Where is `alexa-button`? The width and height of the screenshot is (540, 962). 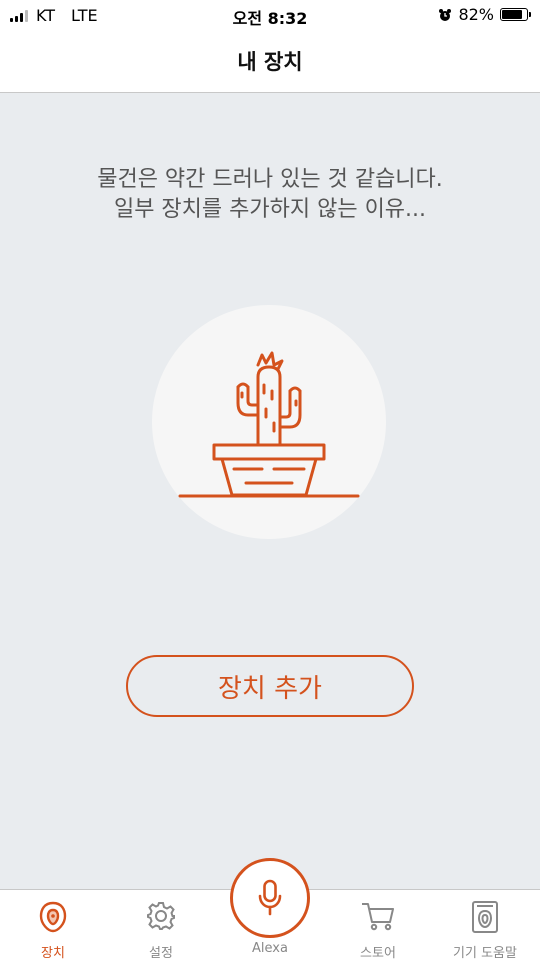
alexa-button is located at coordinates (270, 898).